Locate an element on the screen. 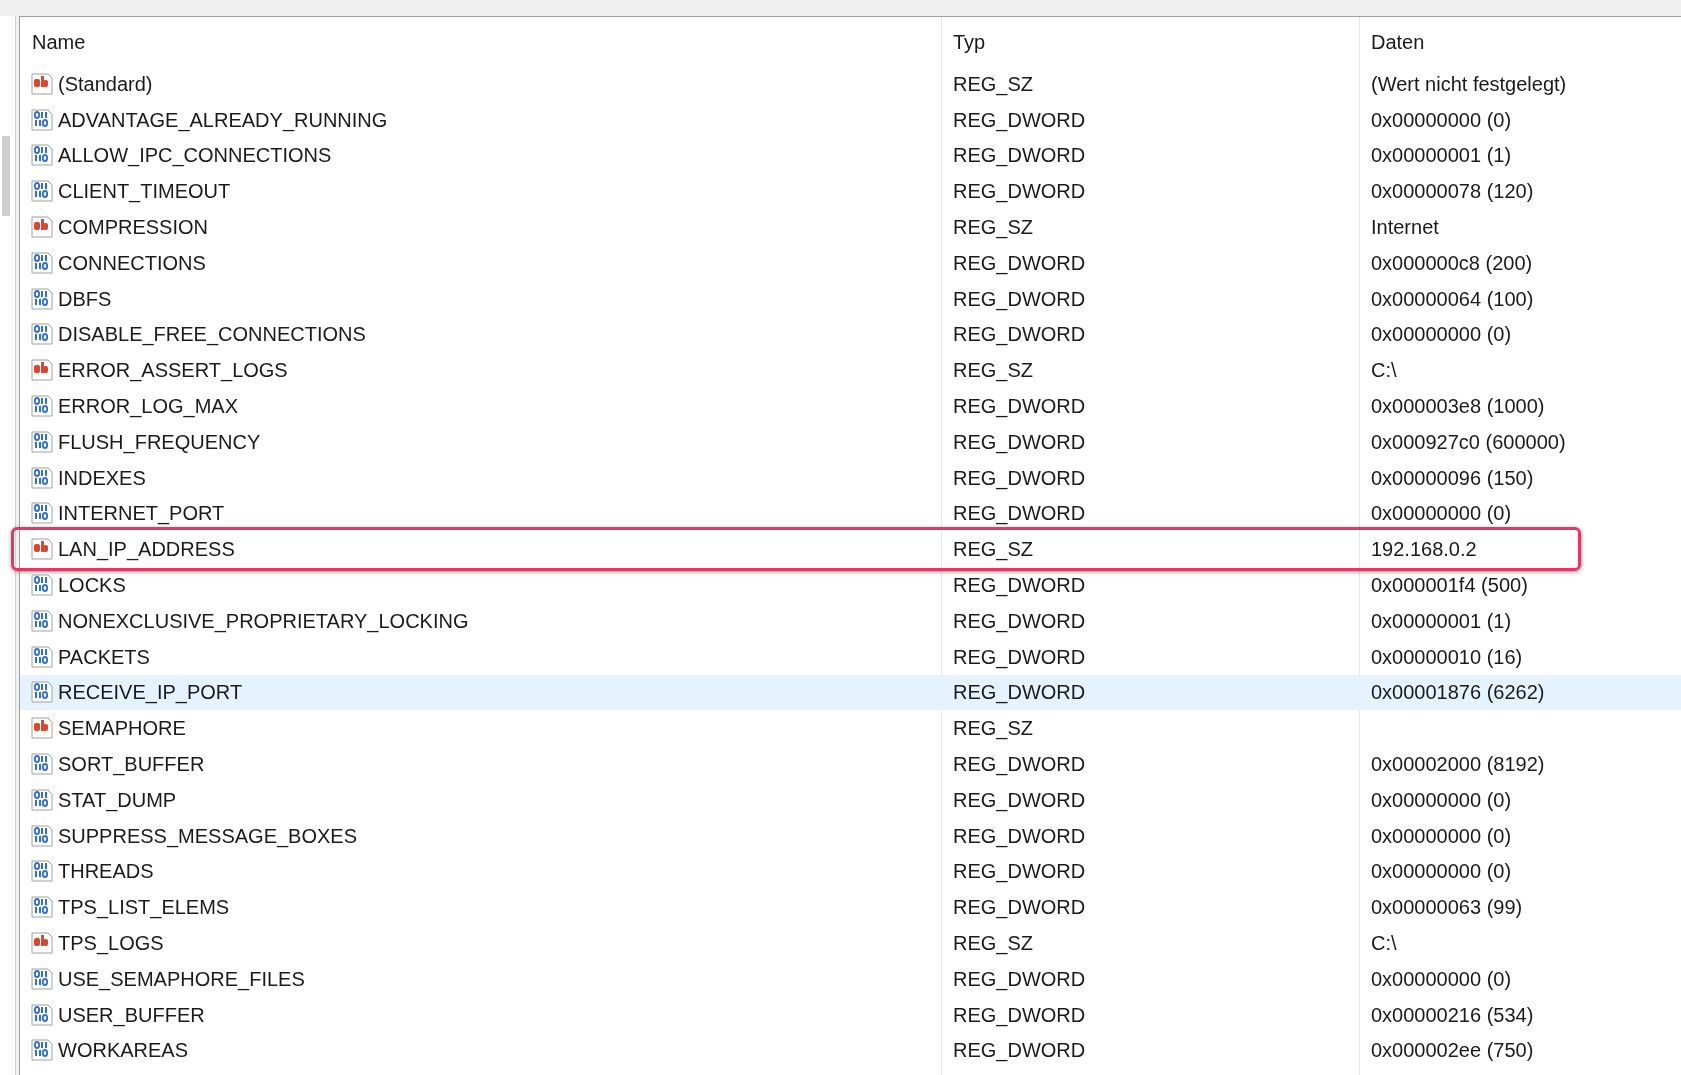  registry-row: ERROR_ASSERT_LOGS REG_SZ C:\ is located at coordinates (850, 370).